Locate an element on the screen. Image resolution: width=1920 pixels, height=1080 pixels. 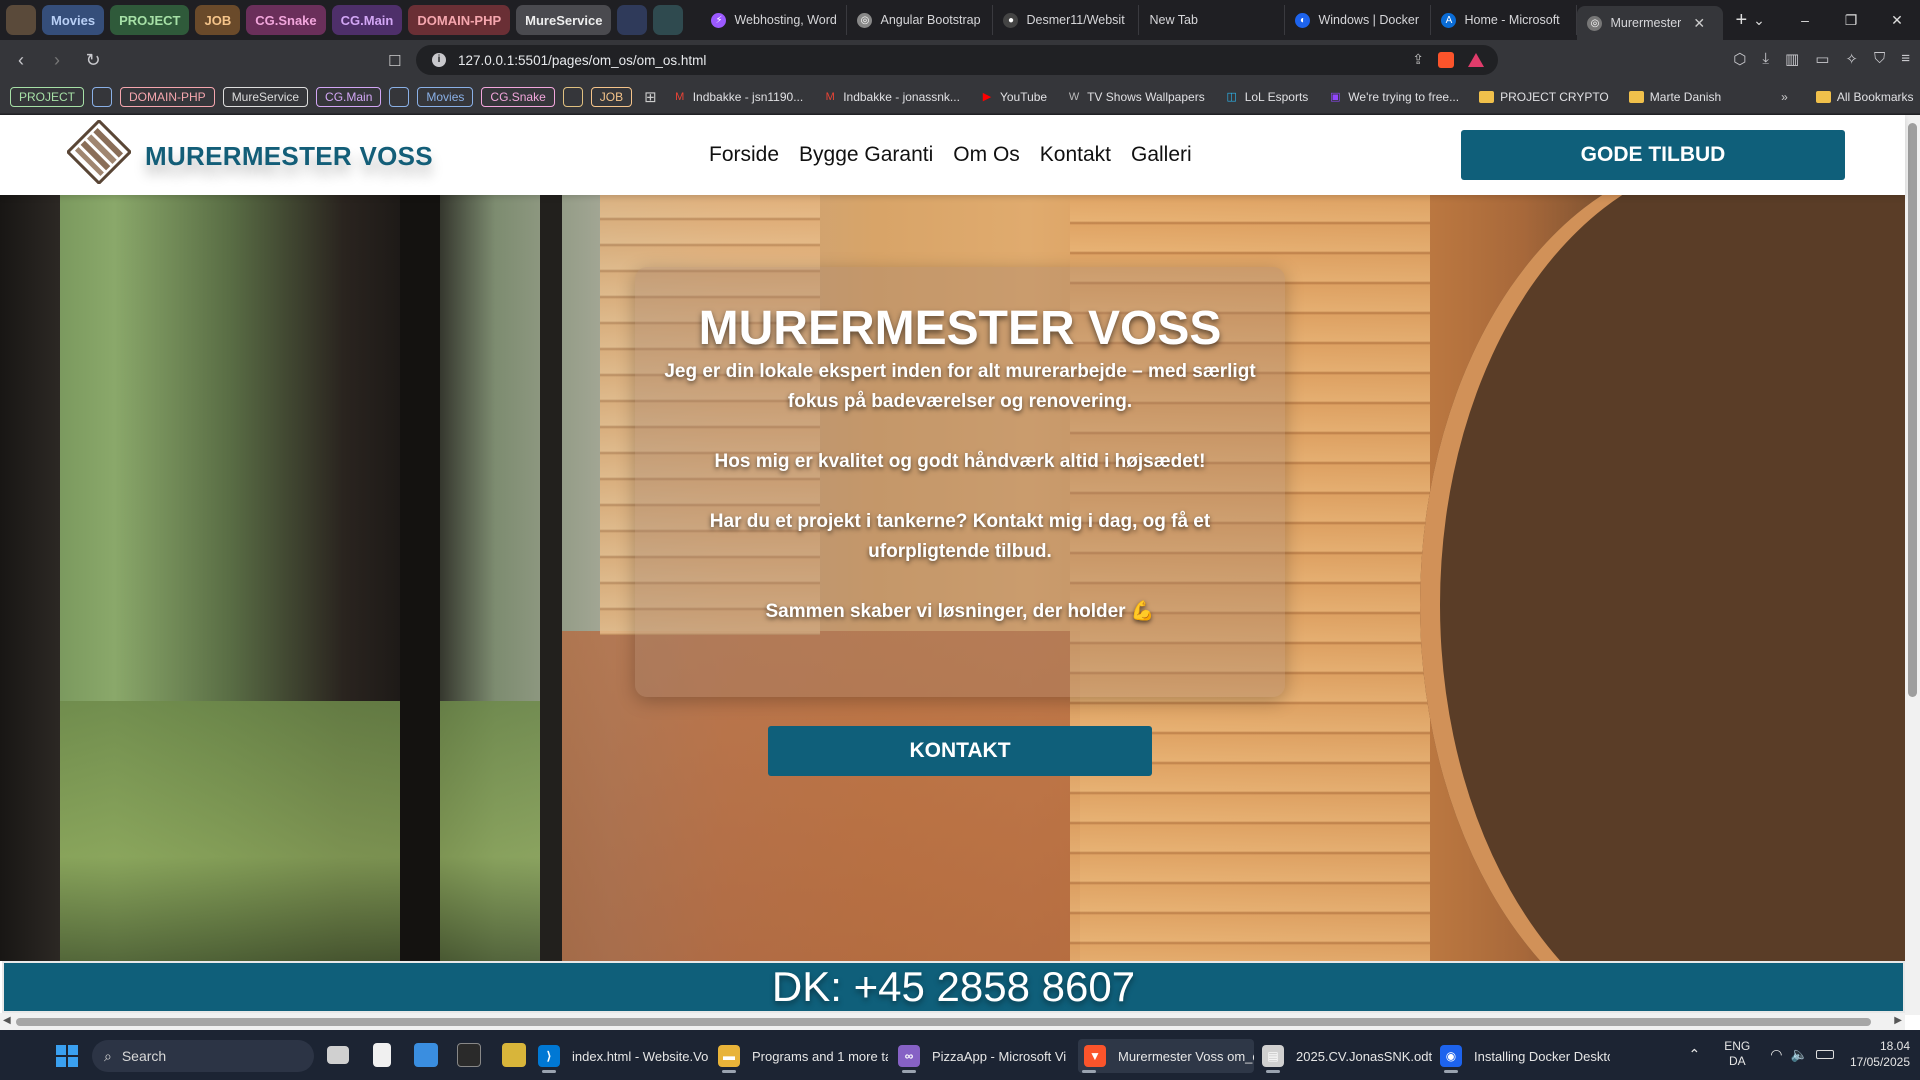
nav-link-forside: Forside is located at coordinates (744, 155).